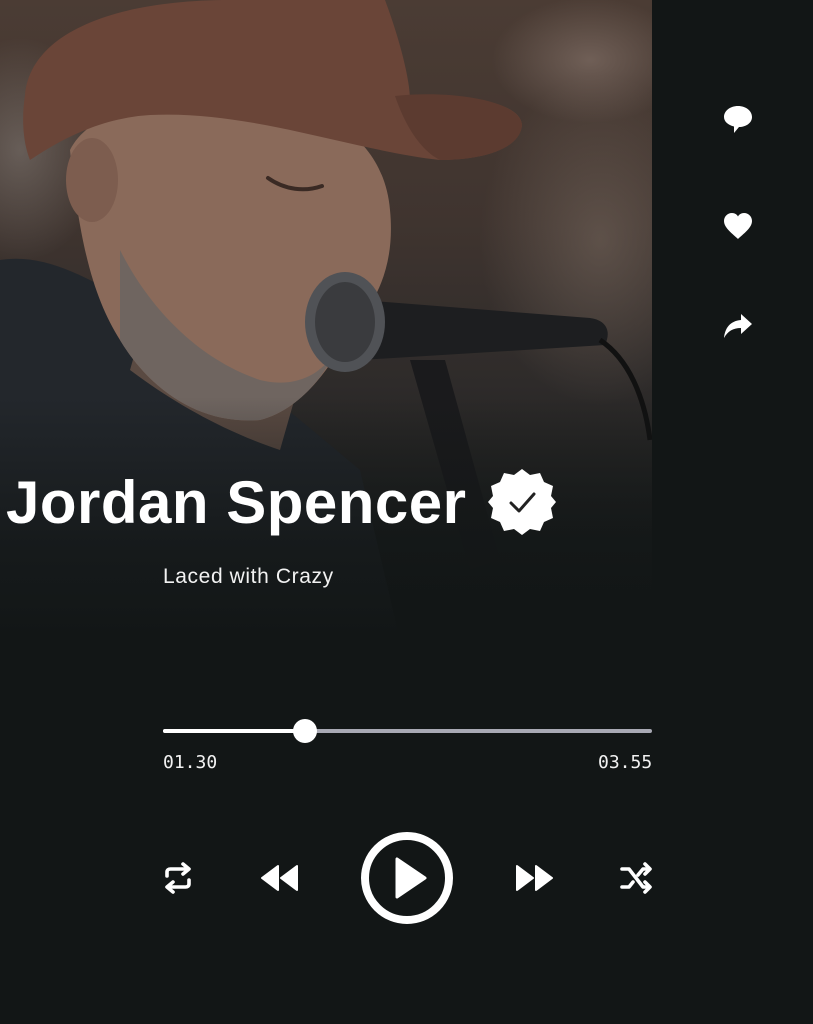 The image size is (813, 1024). I want to click on verified-badge-icon, so click(521, 502).